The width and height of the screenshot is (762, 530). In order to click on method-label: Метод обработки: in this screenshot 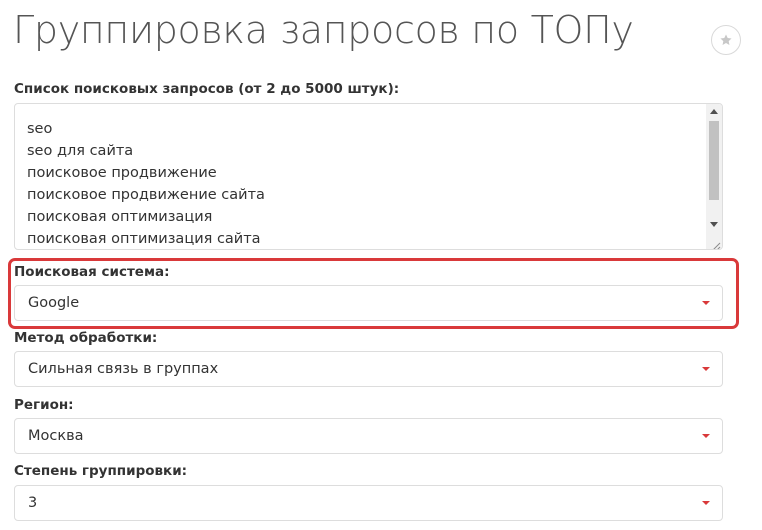, I will do `click(86, 338)`.